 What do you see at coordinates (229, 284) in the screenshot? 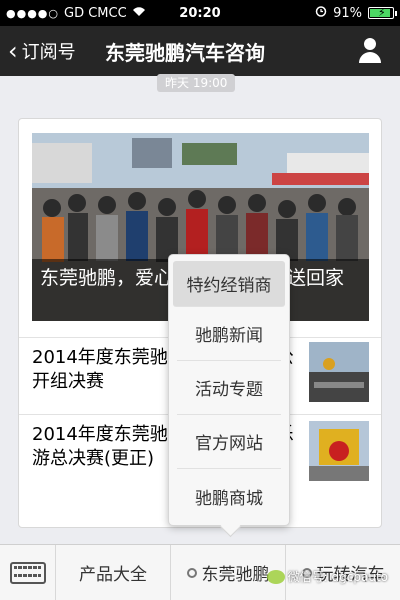
I see `submenu-item-dealer: 特约经销商` at bounding box center [229, 284].